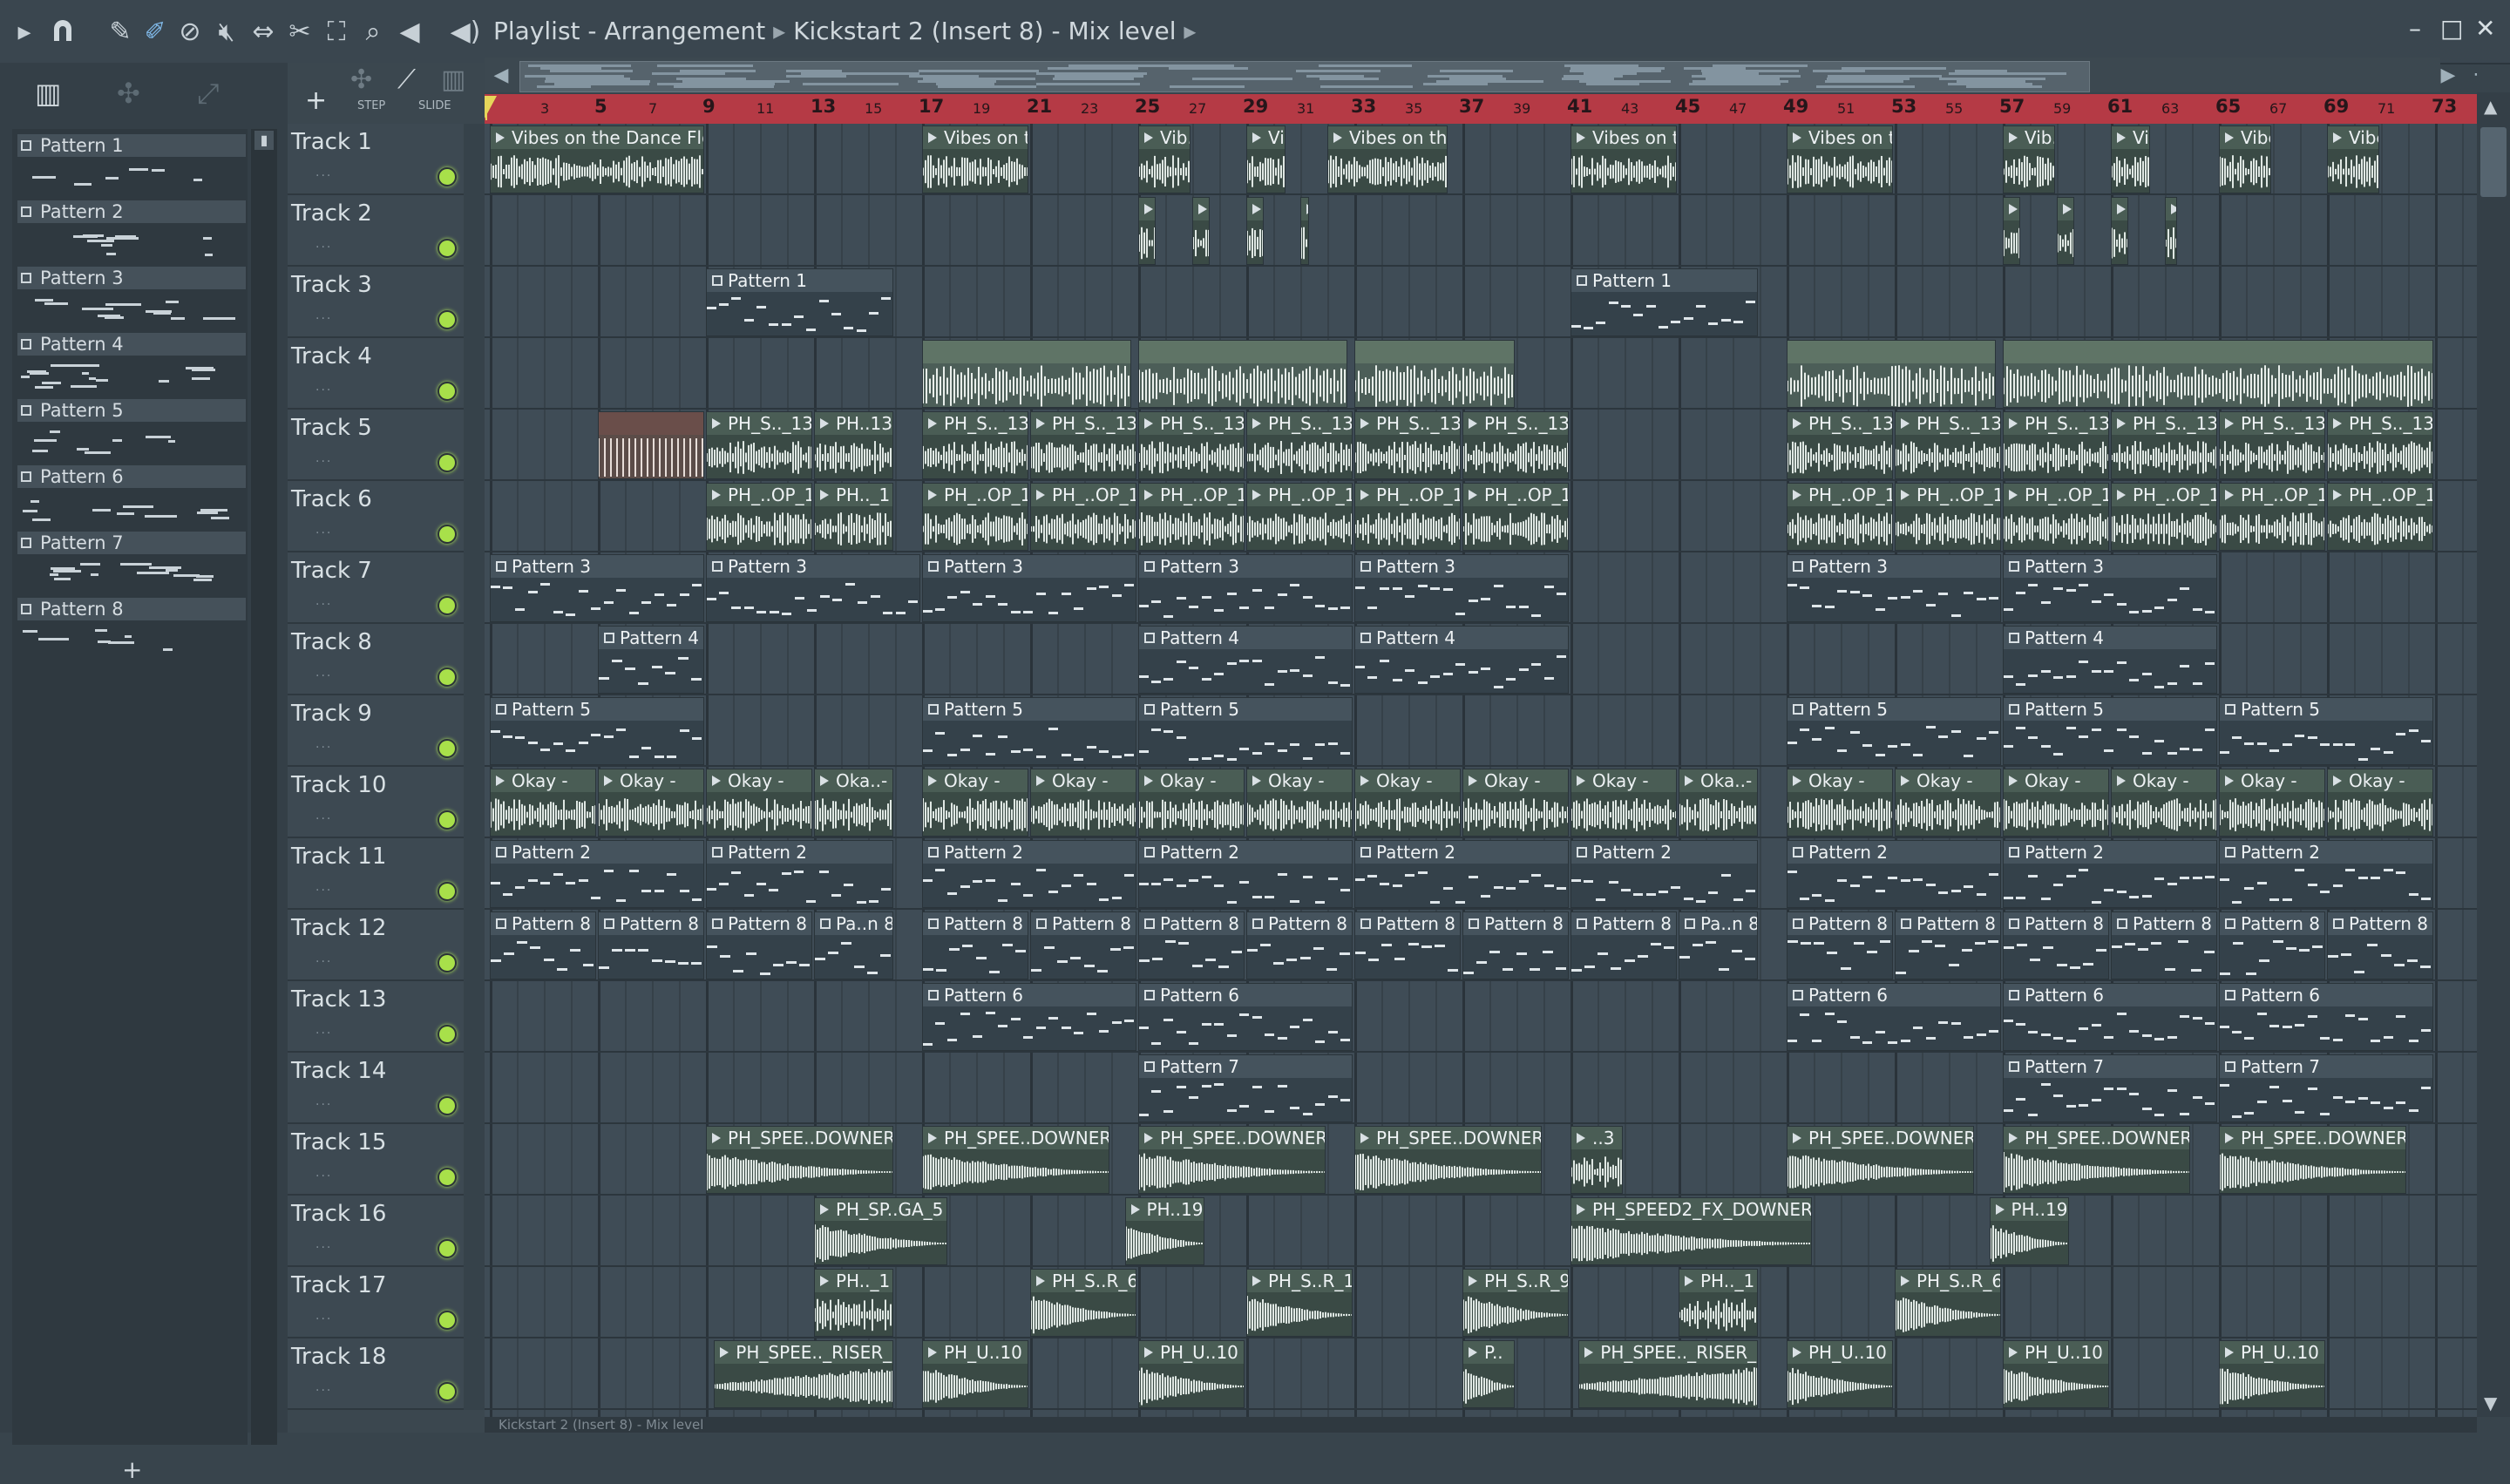 Image resolution: width=2510 pixels, height=1484 pixels. Describe the element at coordinates (339, 1357) in the screenshot. I see `track-name: Track 18` at that location.